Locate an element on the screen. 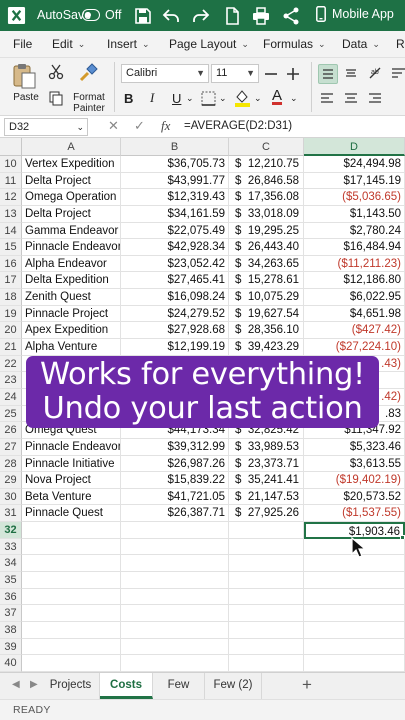  wrap-text-button is located at coordinates (397, 74).